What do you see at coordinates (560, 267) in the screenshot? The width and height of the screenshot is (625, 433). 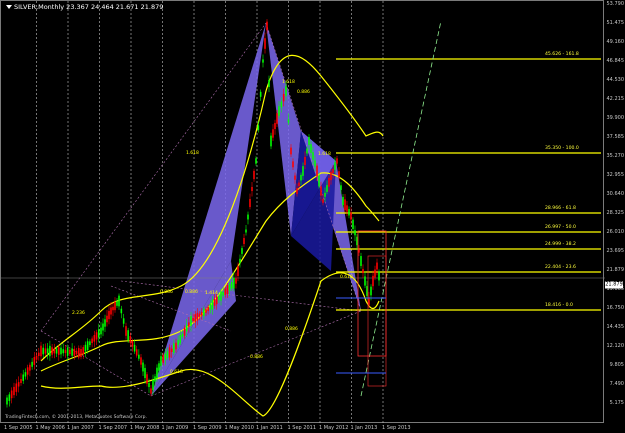 I see `fib-level-label: 22.404 - 23.6` at bounding box center [560, 267].